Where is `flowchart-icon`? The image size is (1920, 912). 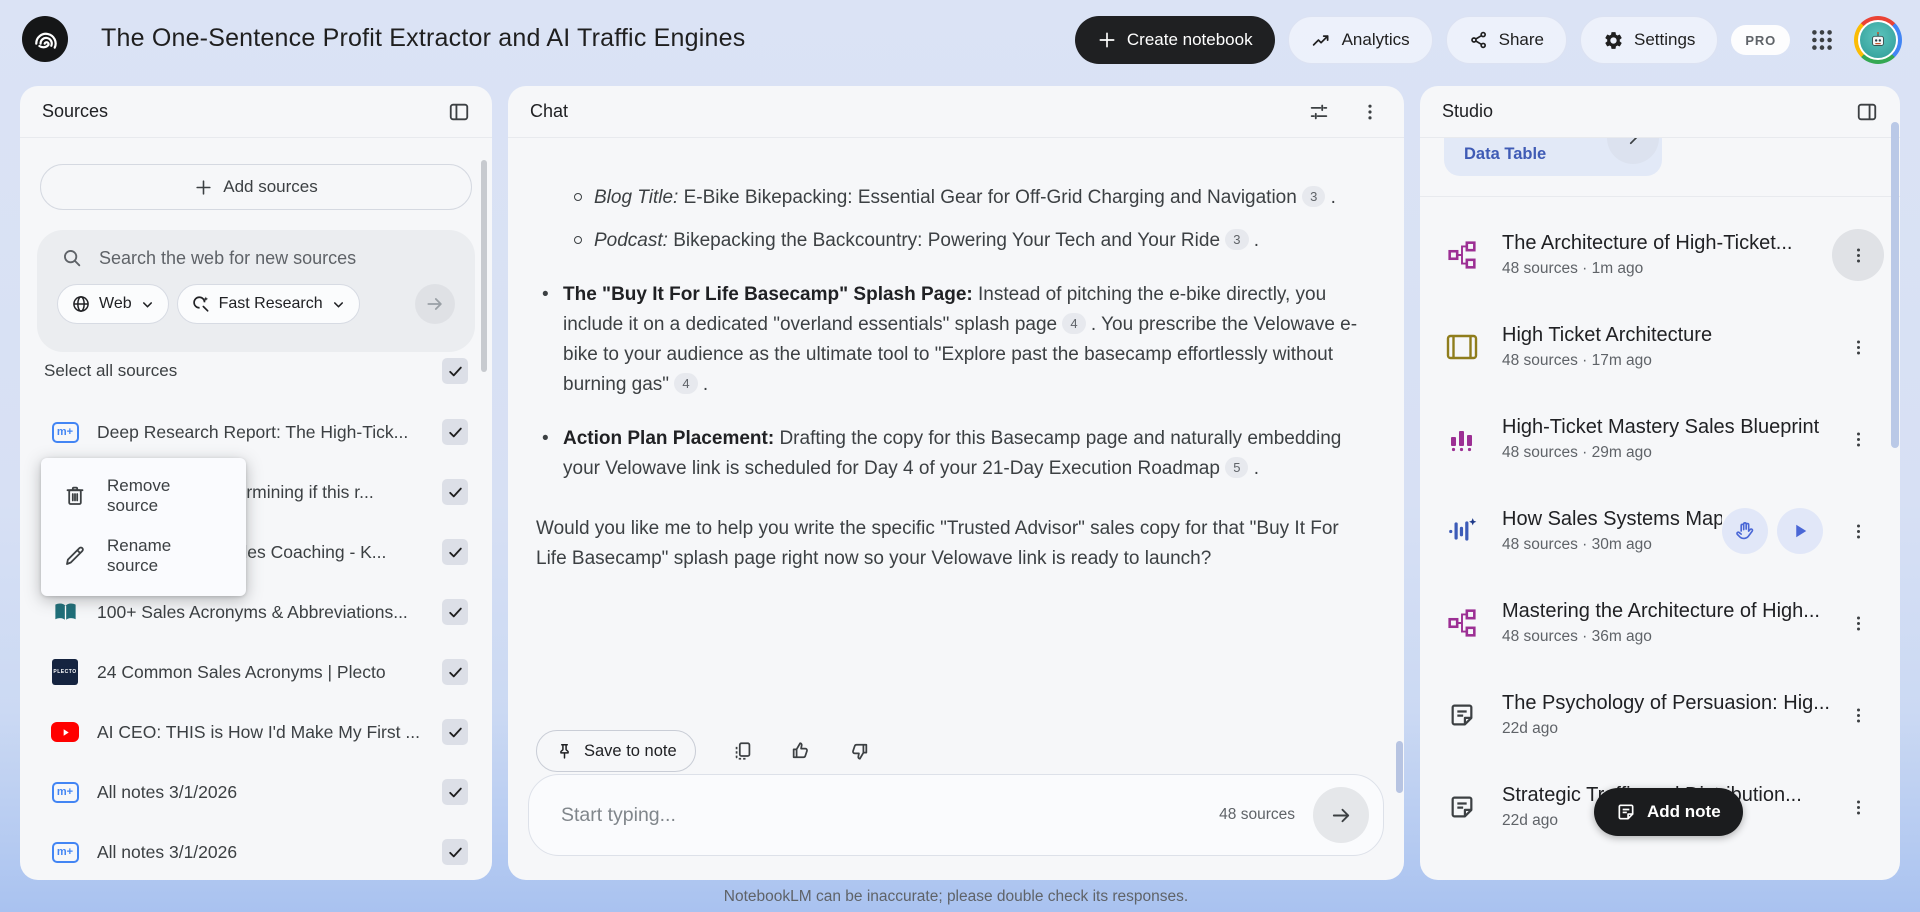
flowchart-icon is located at coordinates (1462, 255).